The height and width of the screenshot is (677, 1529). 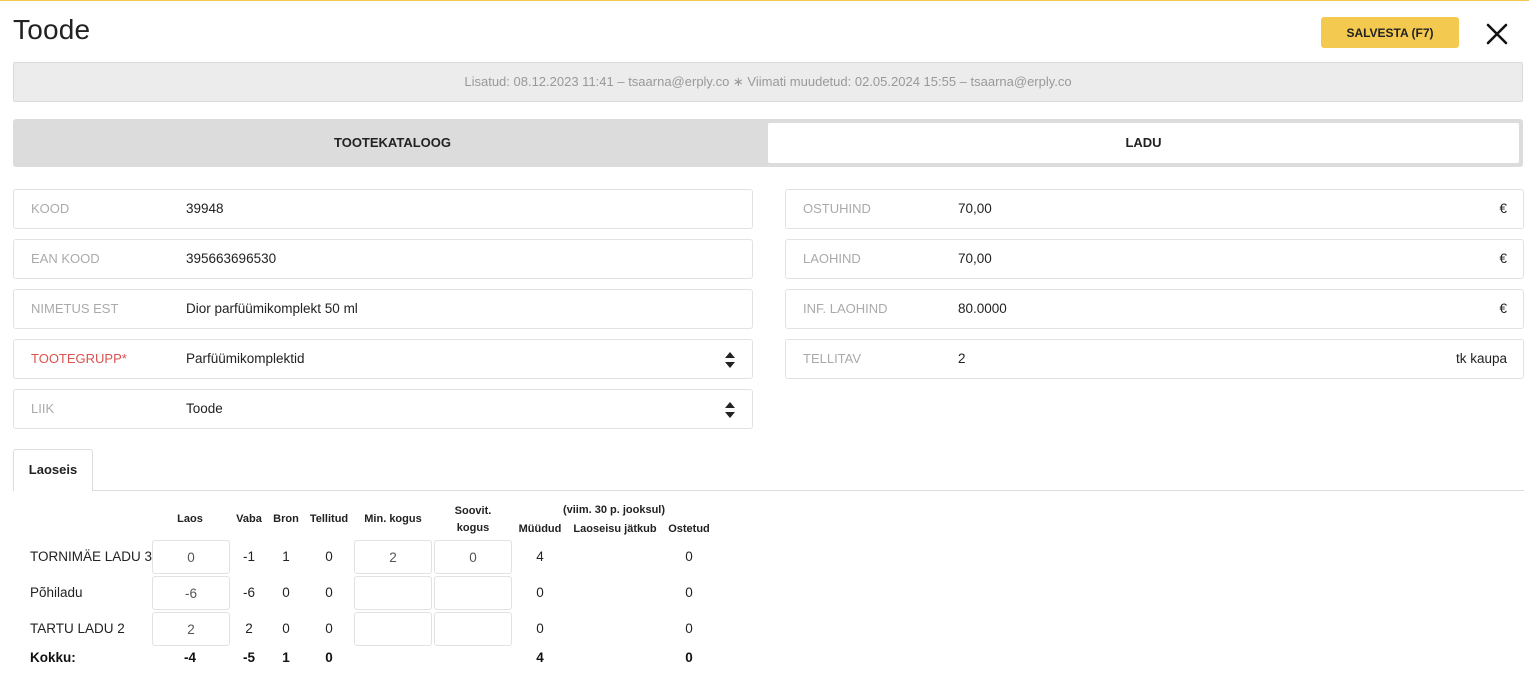 I want to click on field-value: 80.0000, so click(x=982, y=308).